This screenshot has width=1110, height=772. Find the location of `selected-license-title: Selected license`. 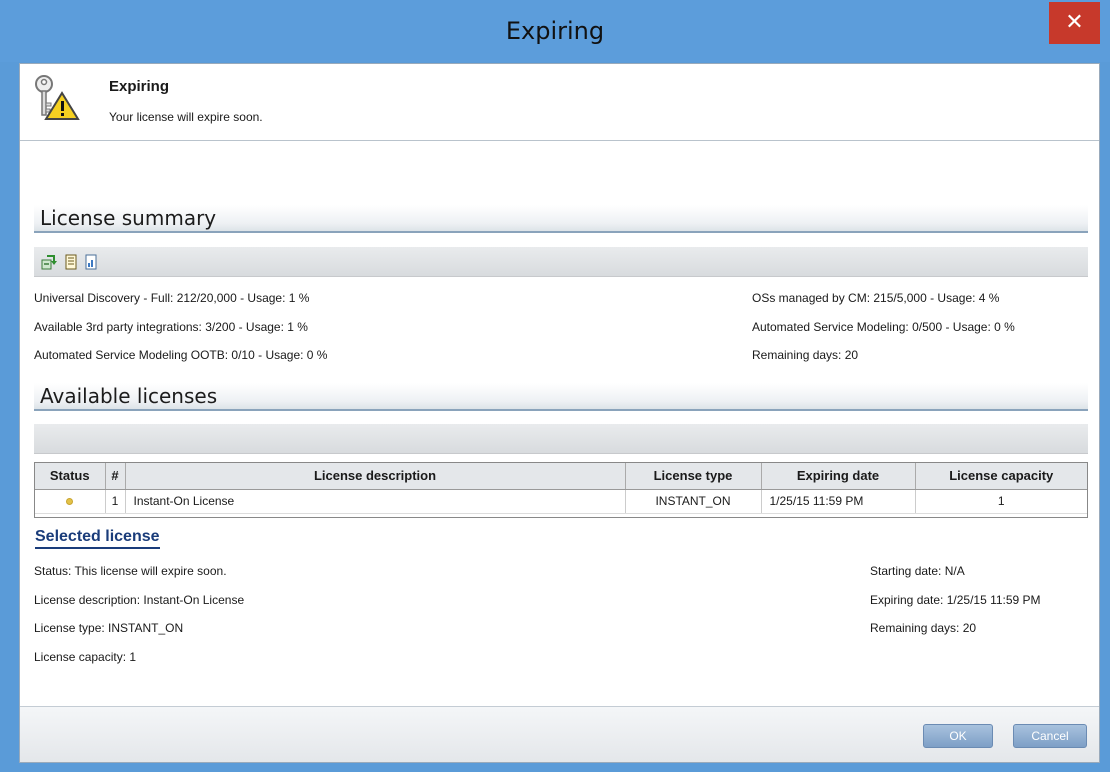

selected-license-title: Selected license is located at coordinates (97, 538).